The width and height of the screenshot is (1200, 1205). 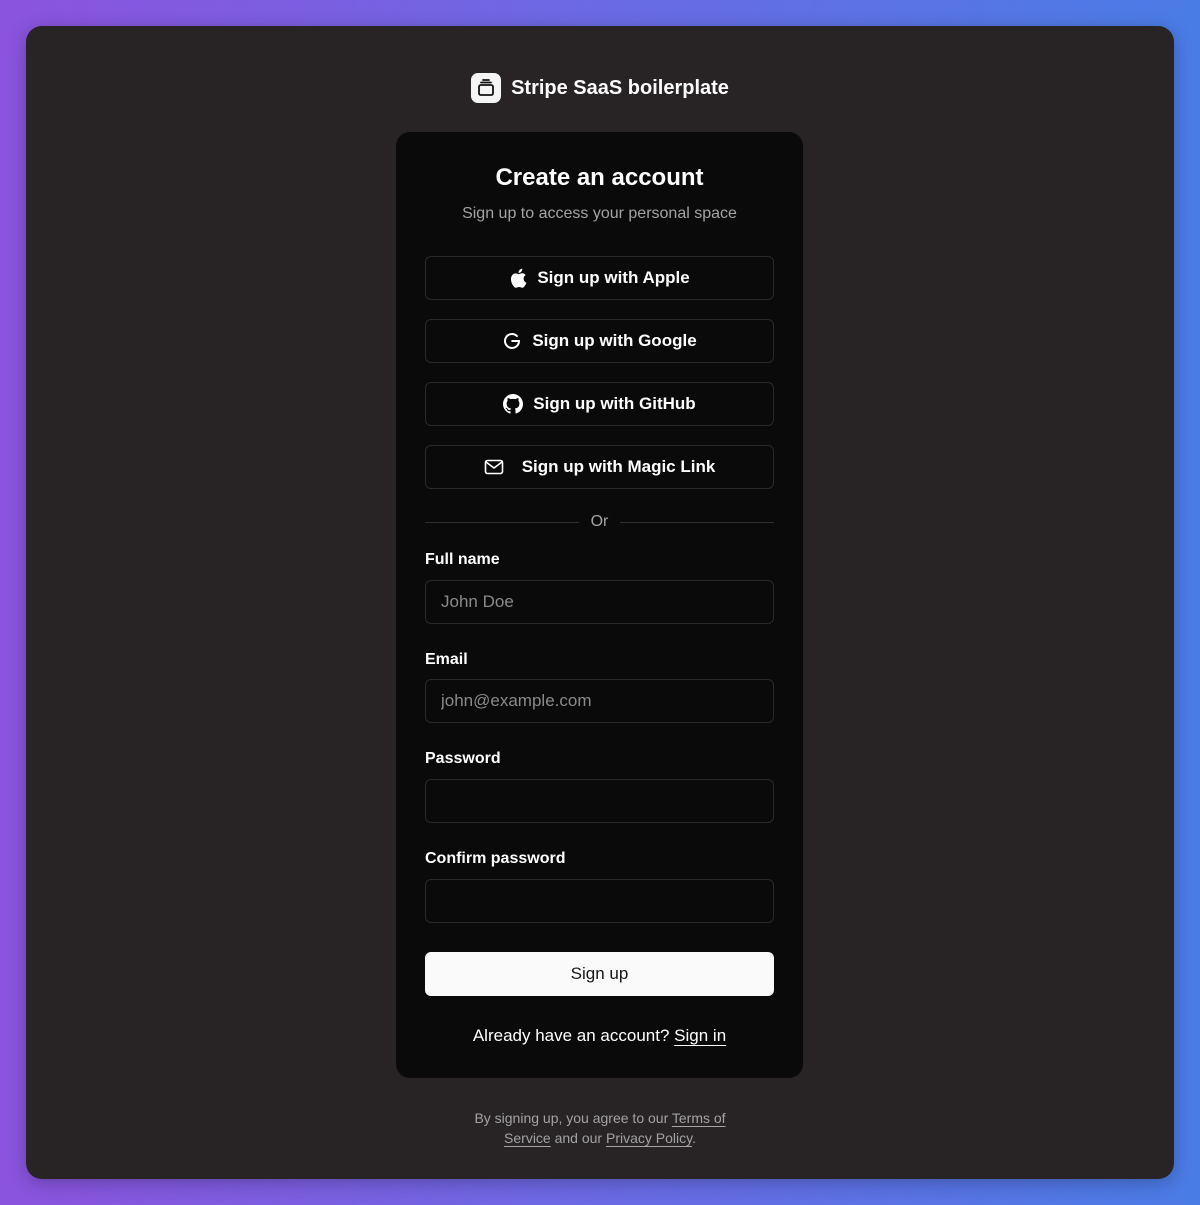 I want to click on privacy-policy-link: Privacy Policy, so click(x=649, y=1138).